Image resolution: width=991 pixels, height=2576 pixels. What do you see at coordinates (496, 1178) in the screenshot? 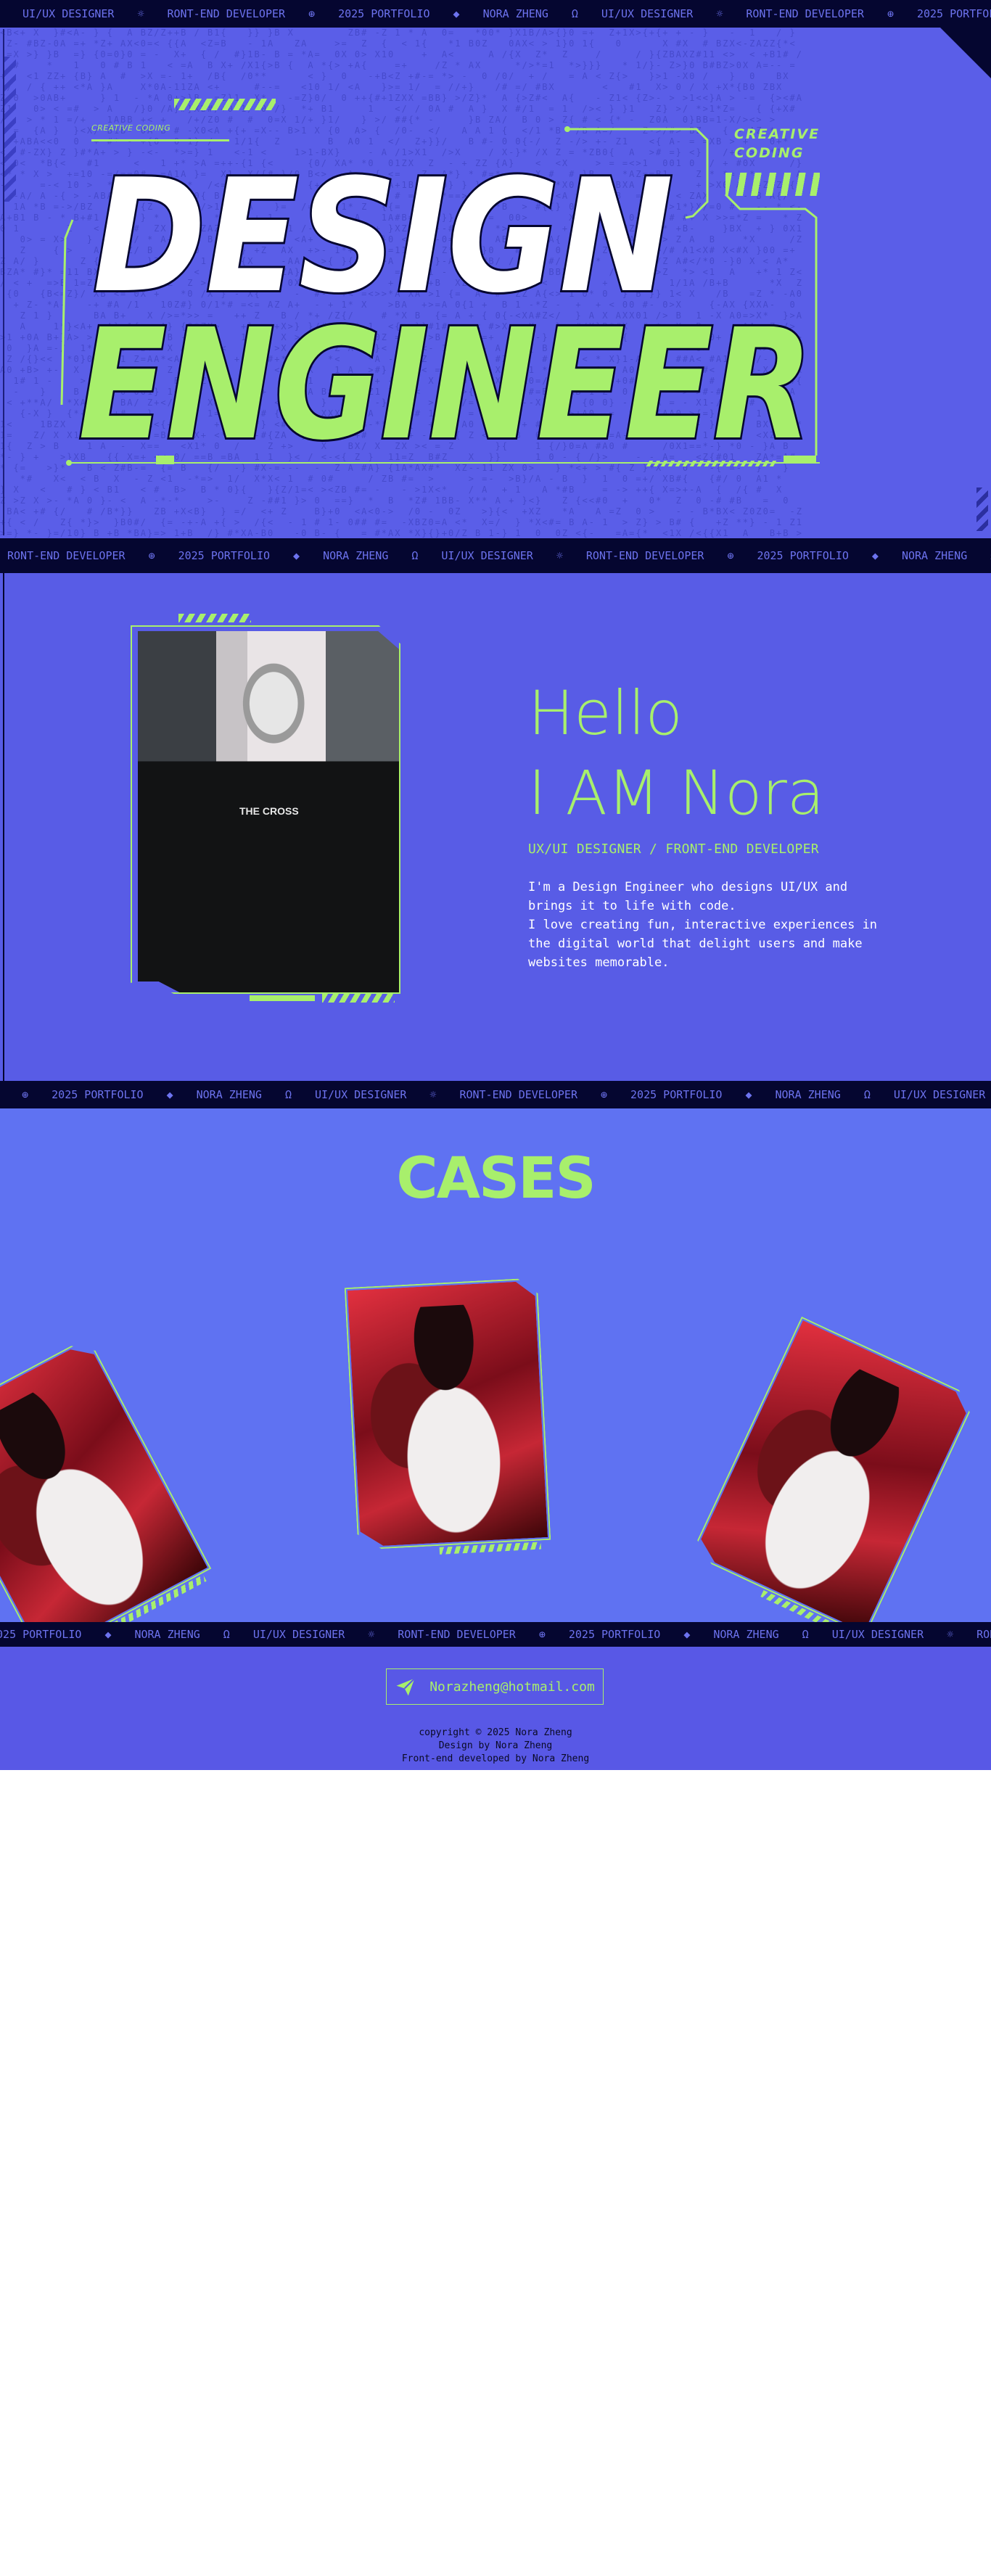
I see `cases-heading: CASES` at bounding box center [496, 1178].